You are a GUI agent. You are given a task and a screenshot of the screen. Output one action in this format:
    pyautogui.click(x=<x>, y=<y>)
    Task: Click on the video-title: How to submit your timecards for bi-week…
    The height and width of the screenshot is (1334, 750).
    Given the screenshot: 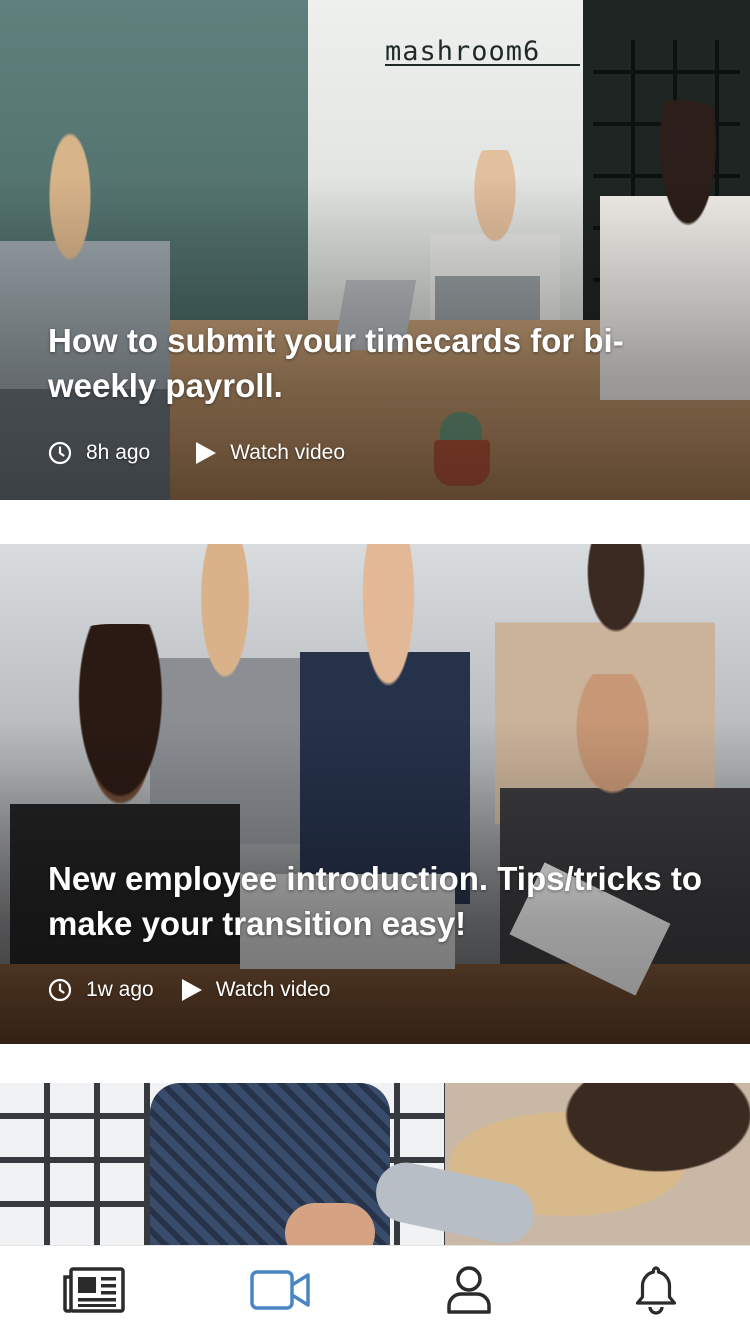 What is the action you would take?
    pyautogui.click(x=336, y=363)
    